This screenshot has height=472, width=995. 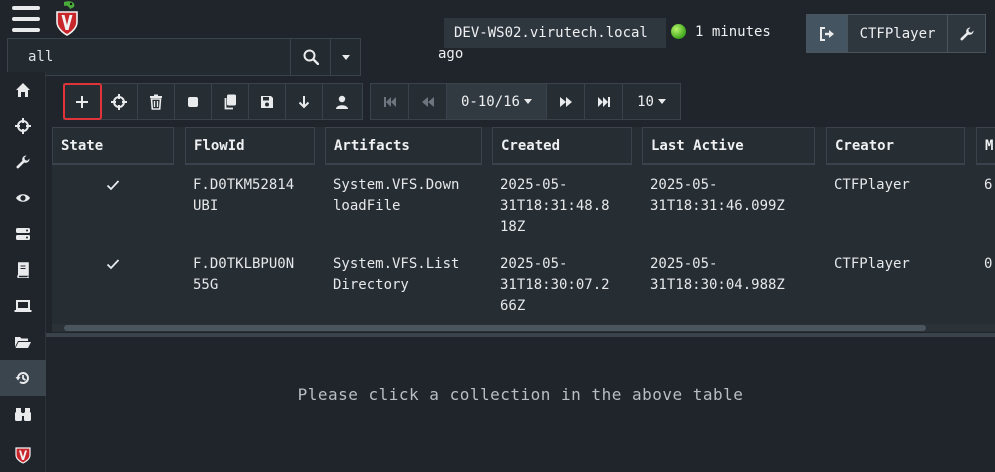 What do you see at coordinates (651, 101) in the screenshot?
I see `page-size-dropdown: 10` at bounding box center [651, 101].